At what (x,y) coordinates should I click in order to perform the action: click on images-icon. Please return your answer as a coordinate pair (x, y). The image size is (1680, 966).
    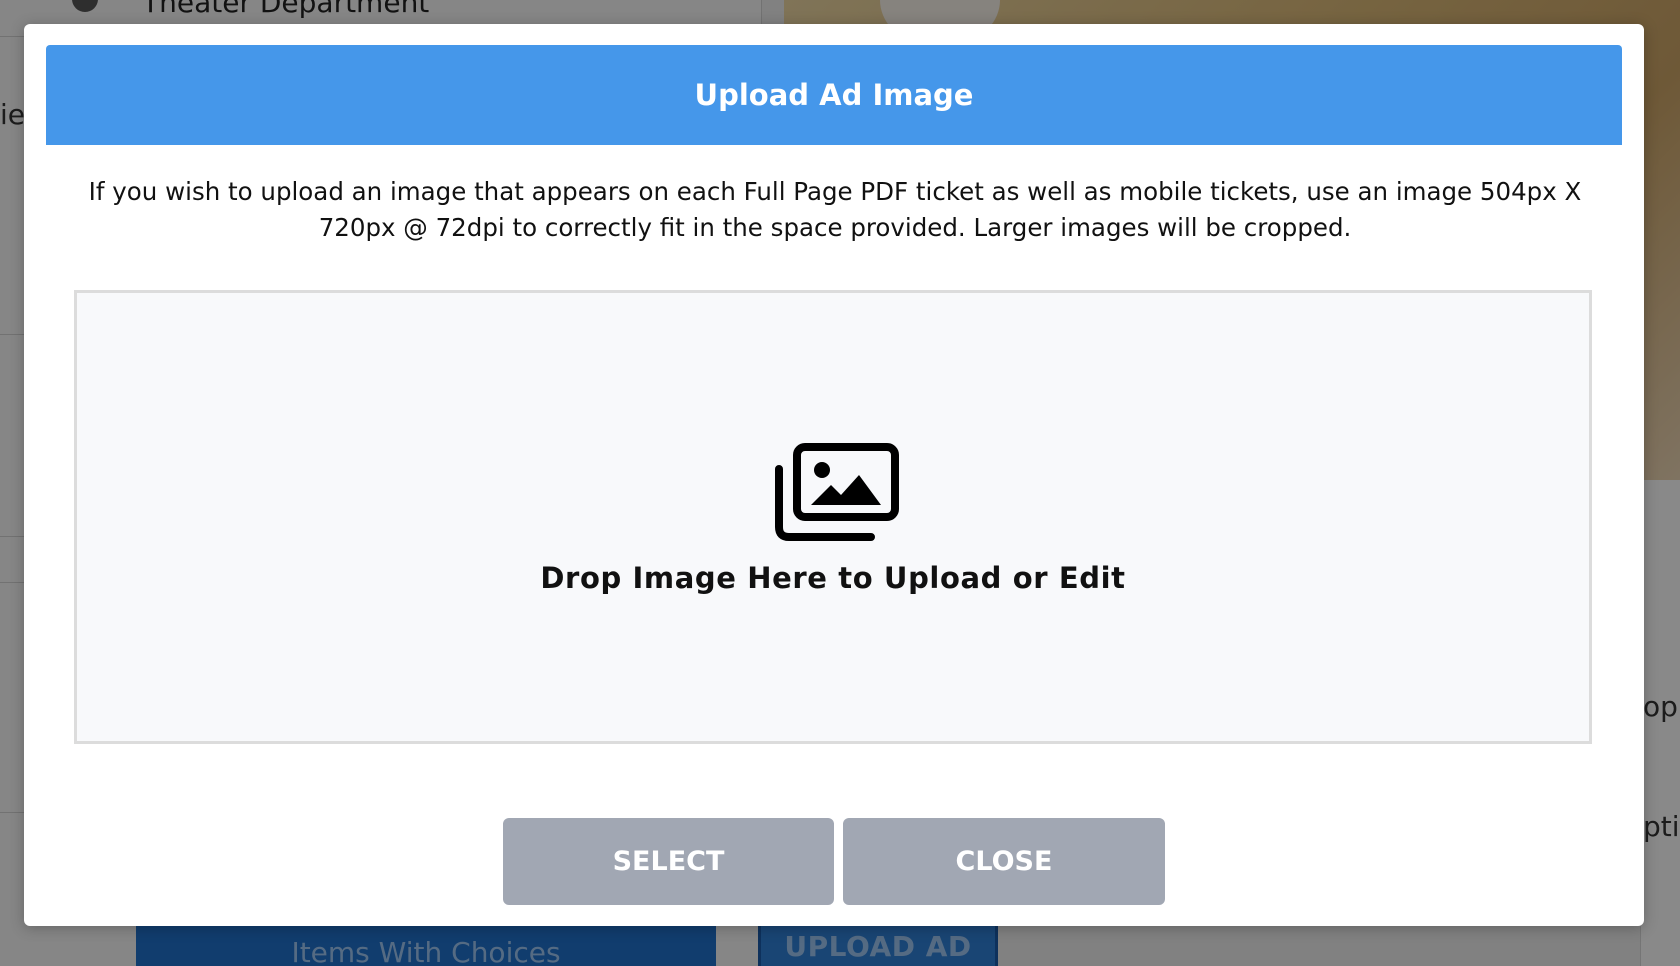
    Looking at the image, I should click on (837, 492).